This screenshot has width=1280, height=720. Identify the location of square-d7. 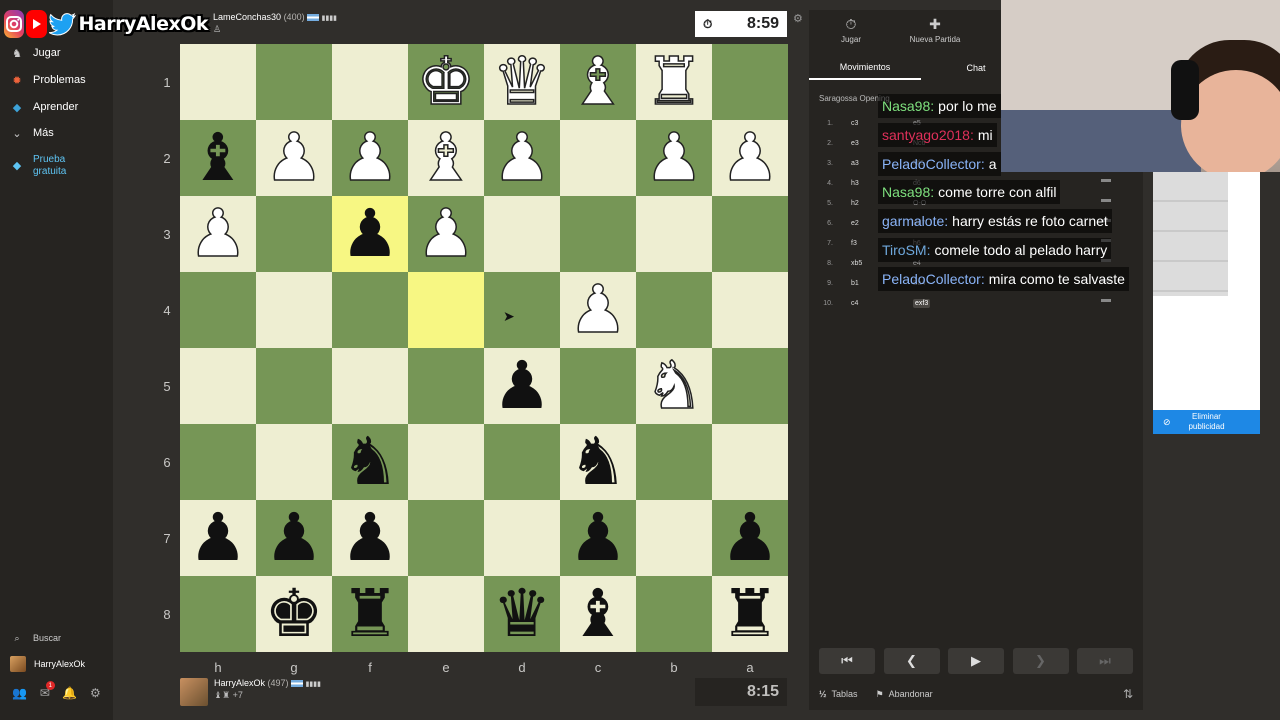
(522, 538).